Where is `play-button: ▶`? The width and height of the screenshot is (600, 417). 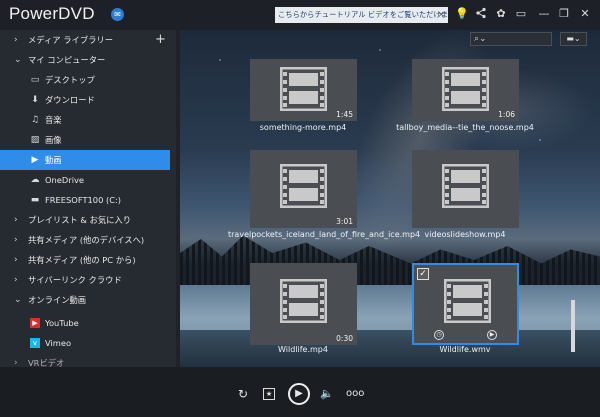 play-button: ▶ is located at coordinates (299, 394).